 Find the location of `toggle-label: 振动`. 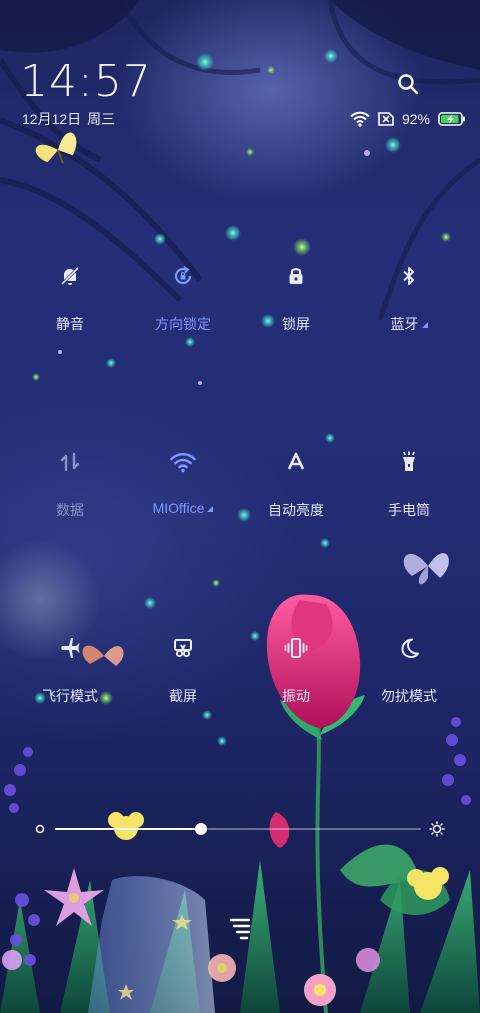

toggle-label: 振动 is located at coordinates (296, 696).